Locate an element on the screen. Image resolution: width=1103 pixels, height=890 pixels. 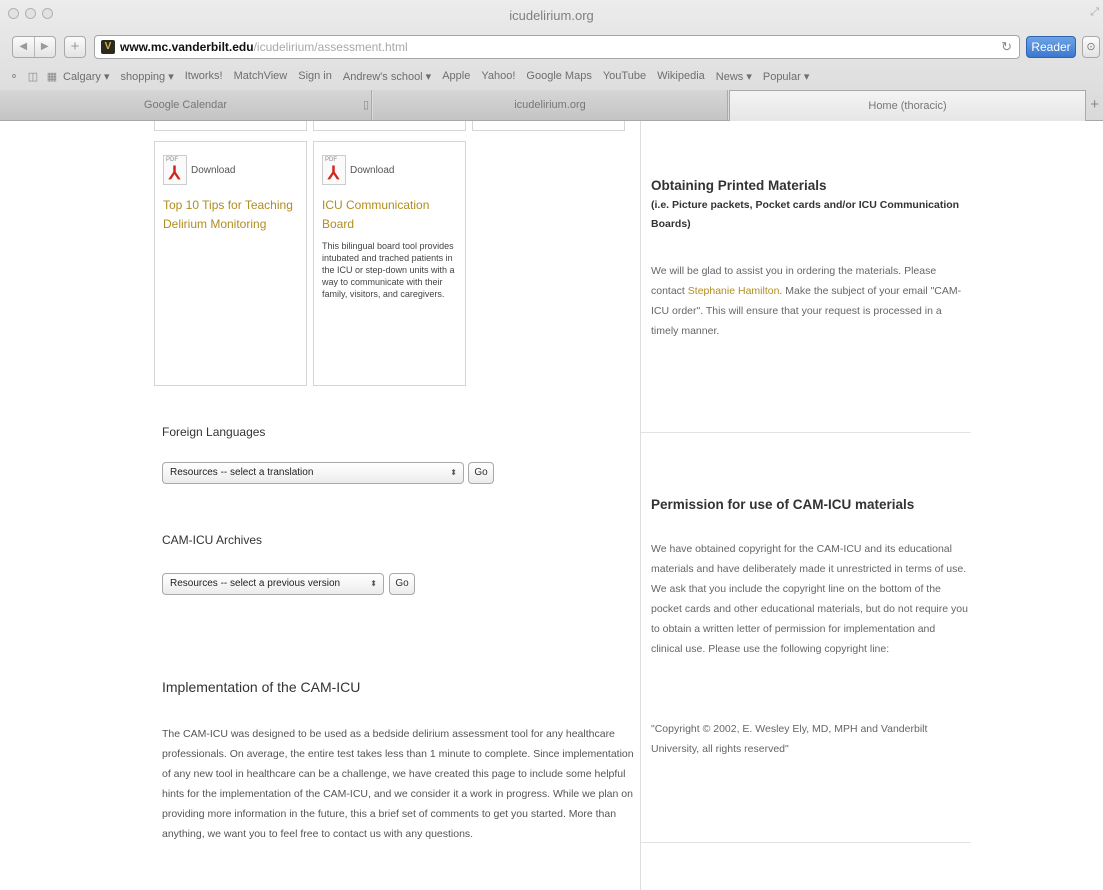
bookmark-item: Google Maps is located at coordinates (558, 76).